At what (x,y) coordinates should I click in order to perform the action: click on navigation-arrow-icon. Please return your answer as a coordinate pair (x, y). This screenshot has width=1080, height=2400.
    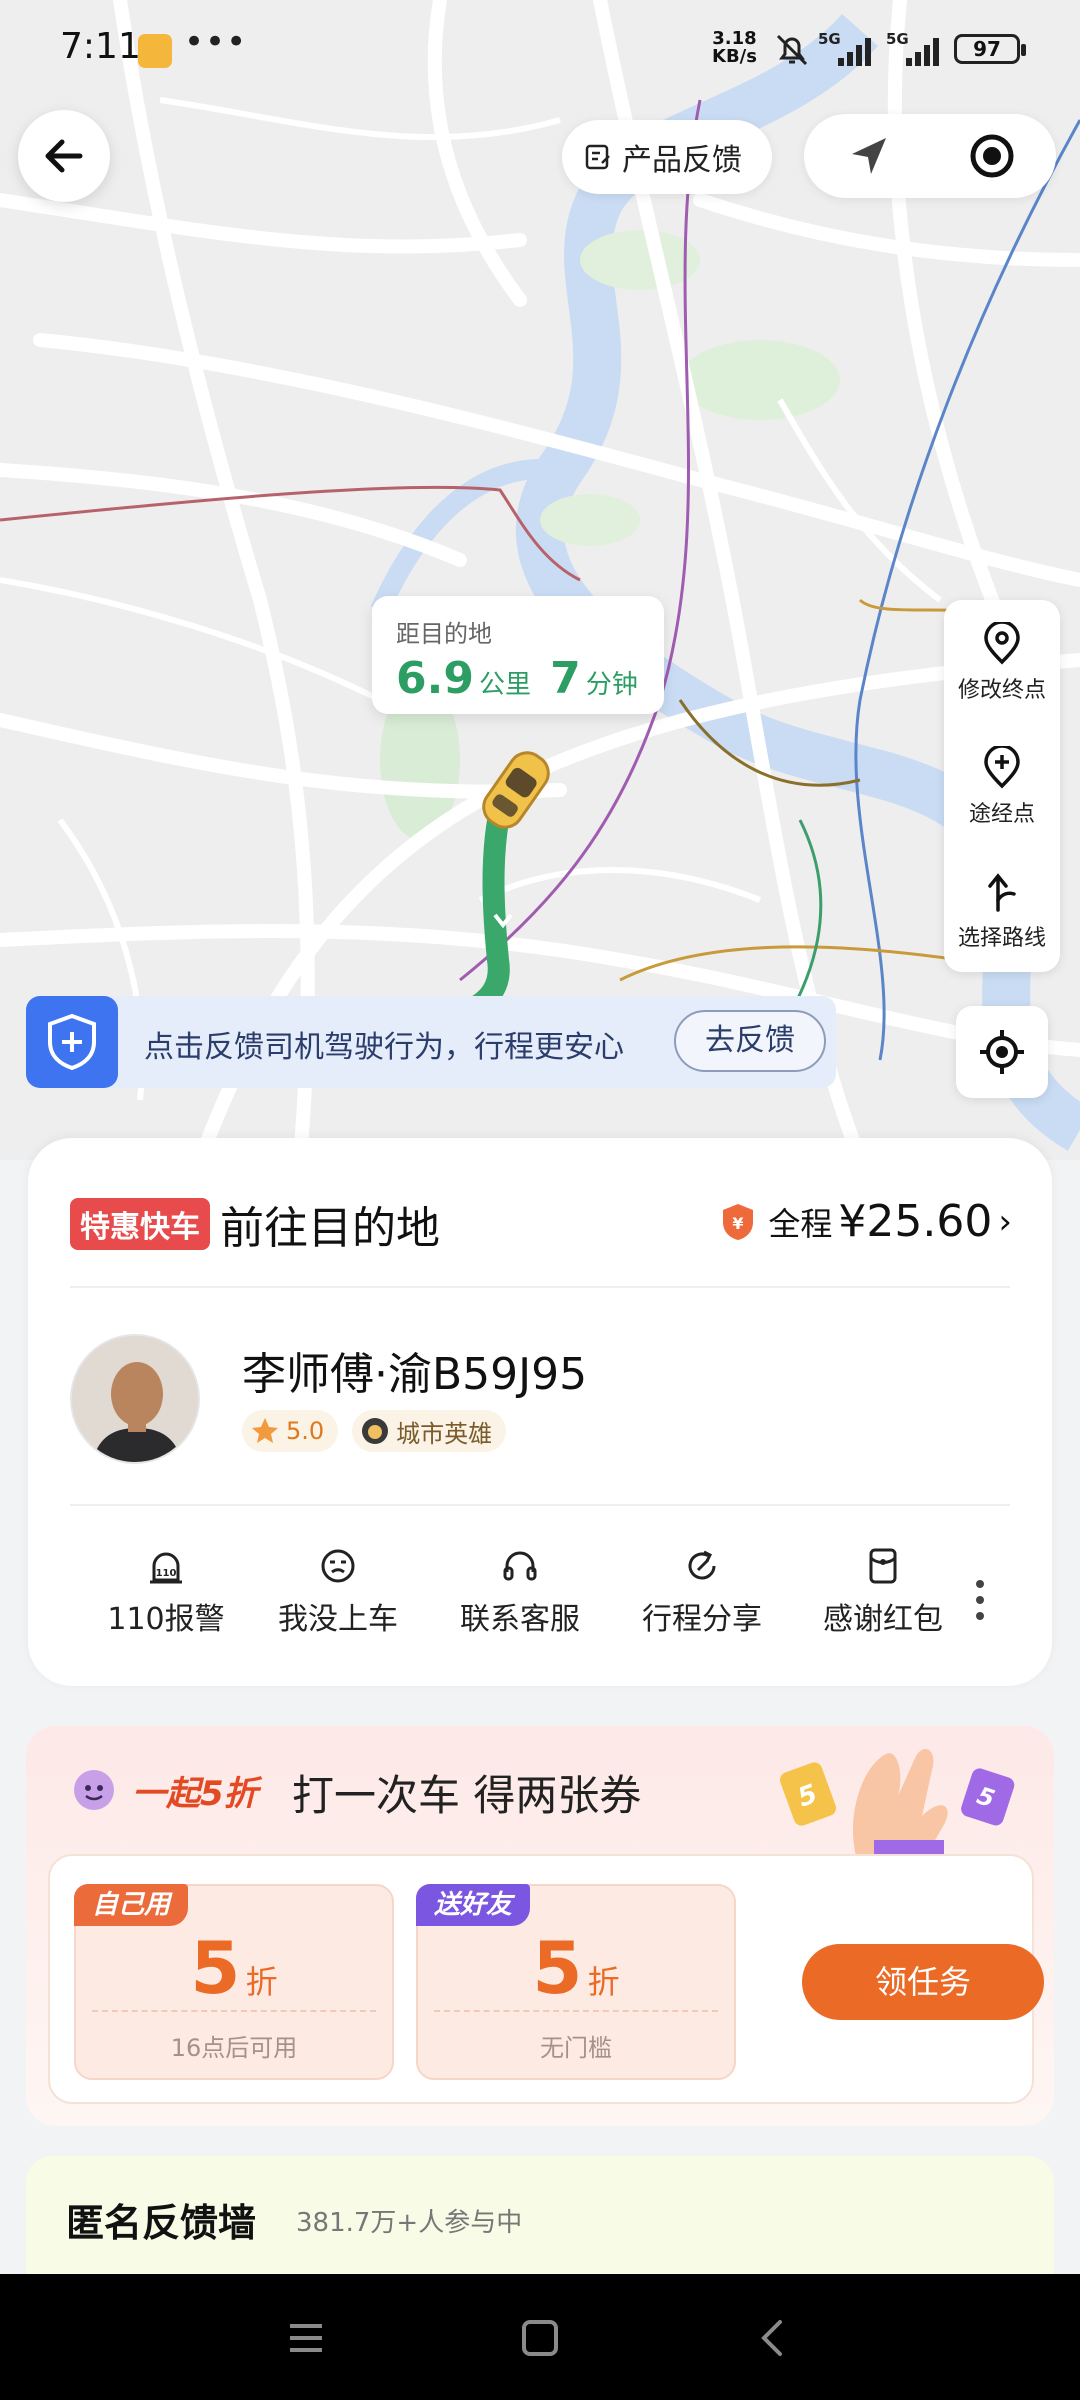
    Looking at the image, I should click on (868, 156).